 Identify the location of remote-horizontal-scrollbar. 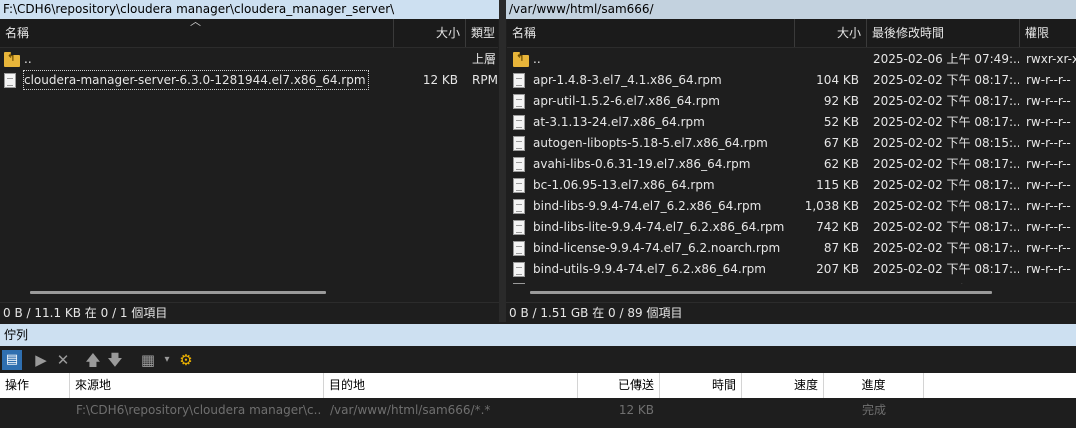
(761, 292).